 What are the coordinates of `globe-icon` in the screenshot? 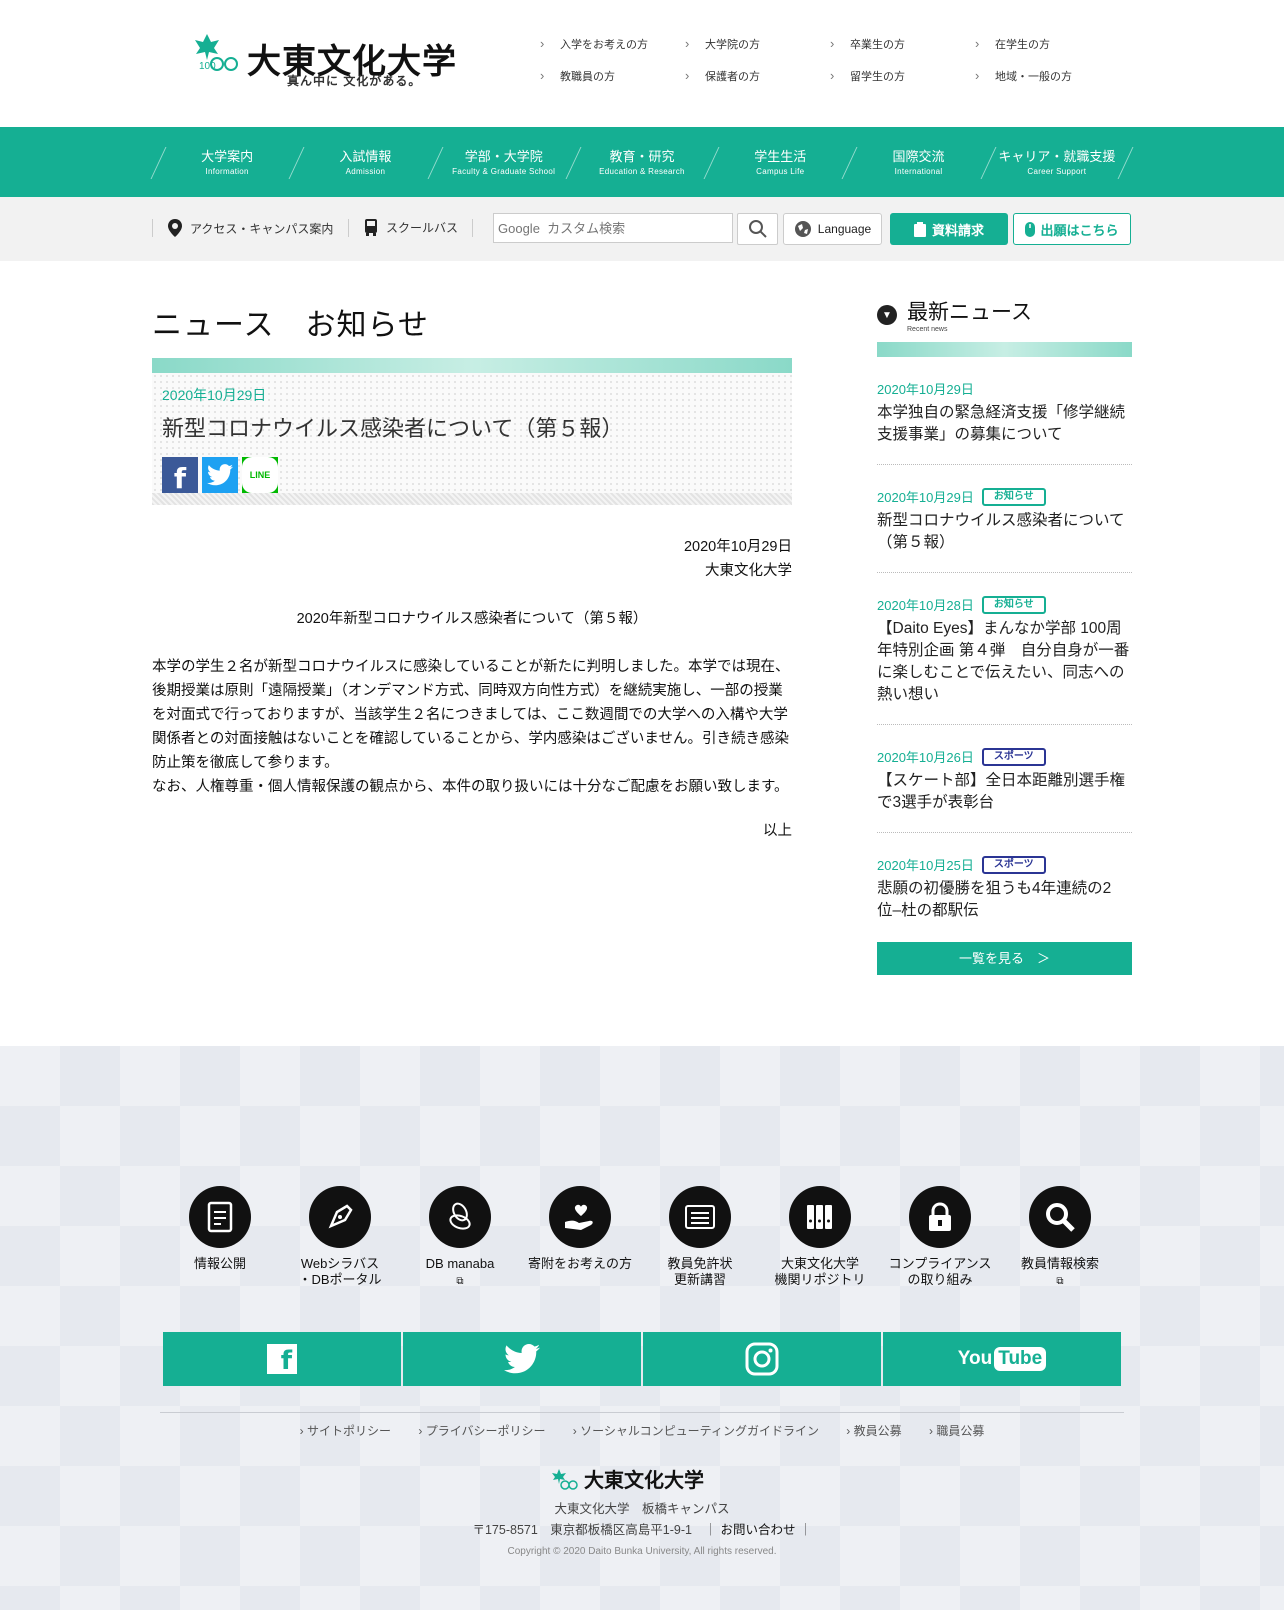 It's located at (802, 229).